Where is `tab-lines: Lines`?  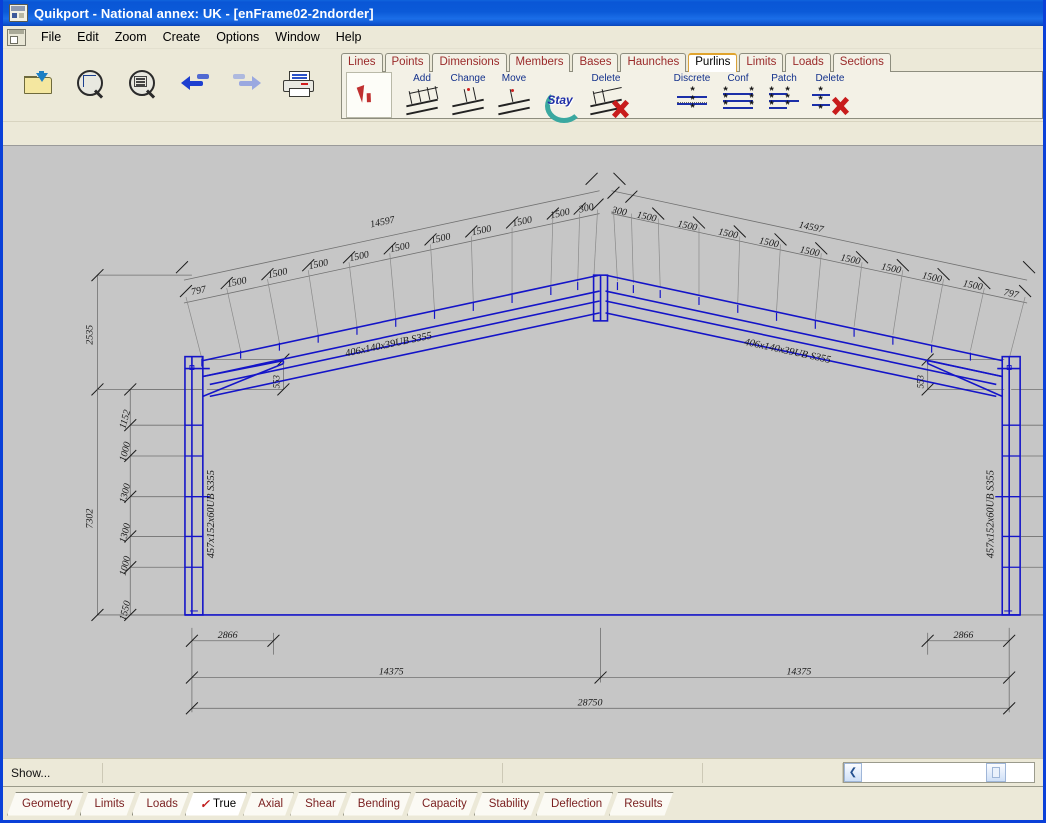 tab-lines: Lines is located at coordinates (362, 62).